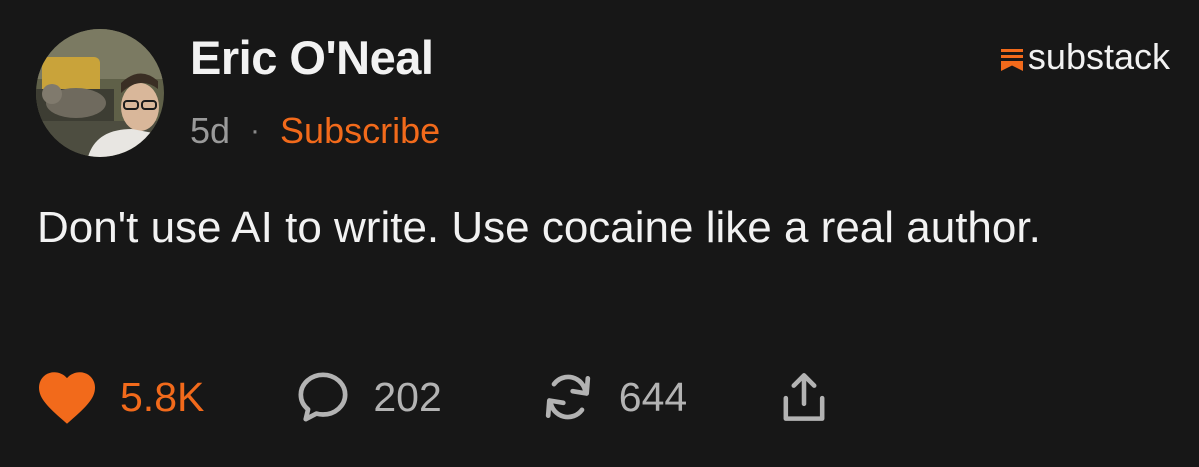 The height and width of the screenshot is (467, 1199). I want to click on substack-logo: substack, so click(1085, 57).